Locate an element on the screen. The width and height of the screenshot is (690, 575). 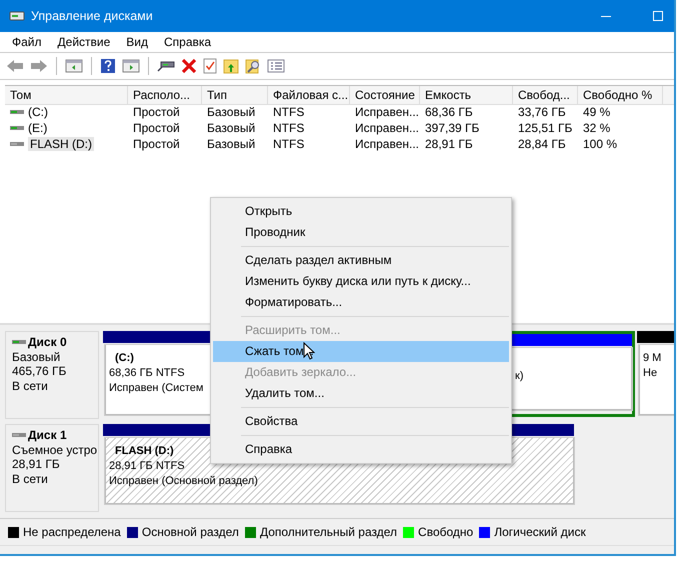
partition-size: 68,36 ГБ NTFS is located at coordinates (147, 373).